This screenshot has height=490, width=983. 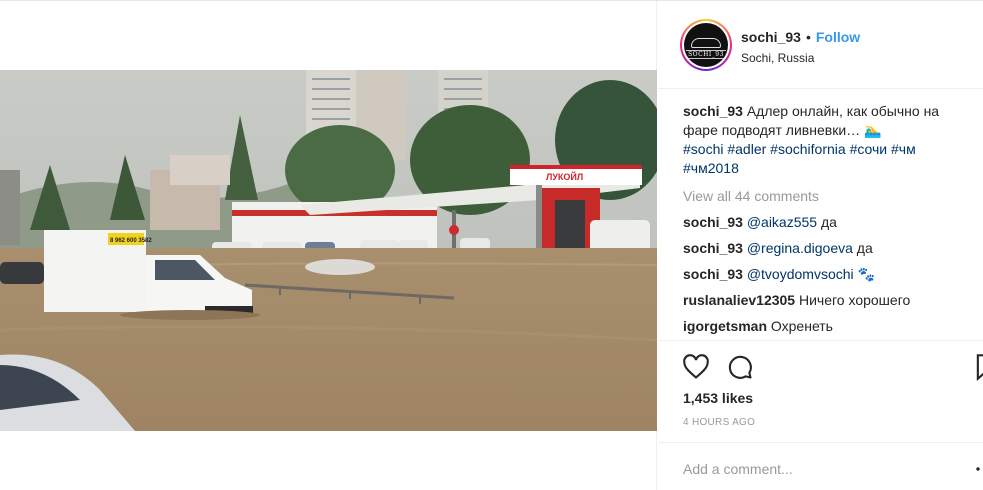 I want to click on comment-text: 🐾, so click(x=866, y=274).